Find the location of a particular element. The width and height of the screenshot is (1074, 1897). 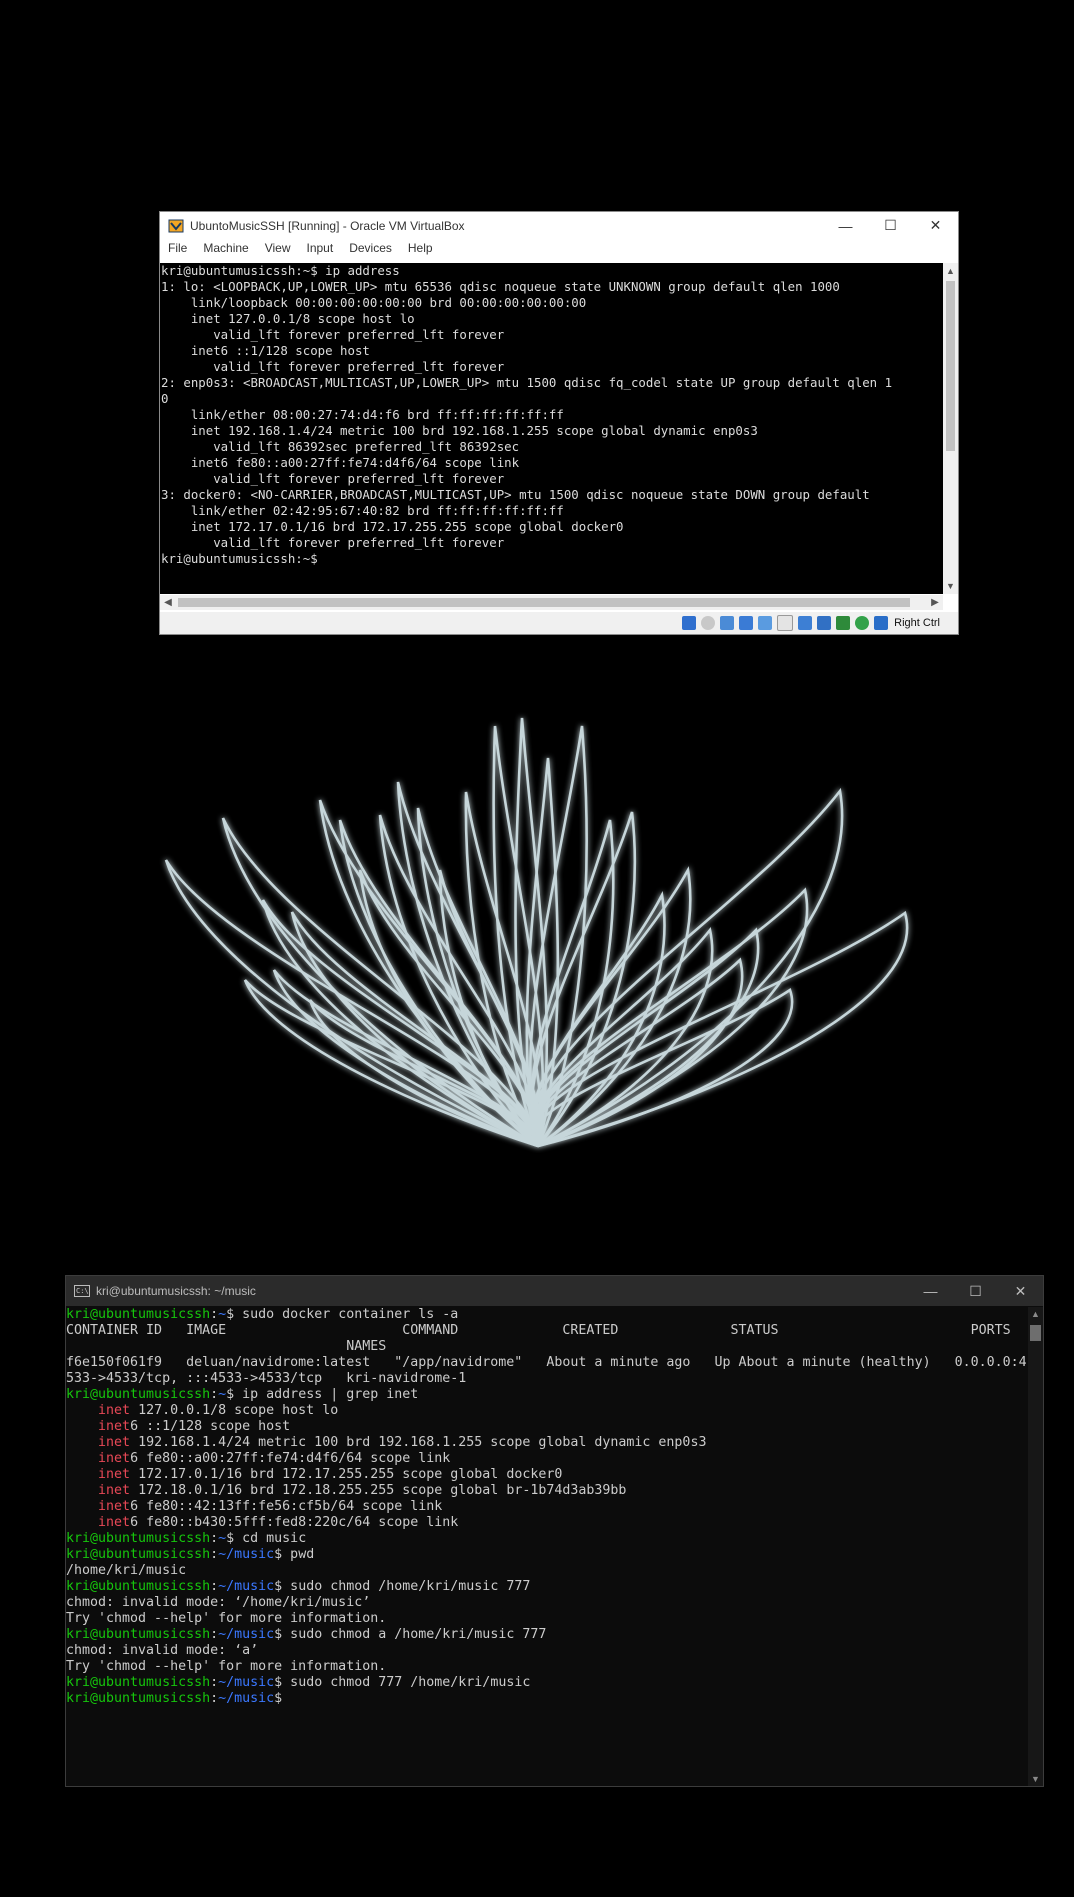

terminal-line: Try 'chmod --help' for more information. is located at coordinates (546, 1667).